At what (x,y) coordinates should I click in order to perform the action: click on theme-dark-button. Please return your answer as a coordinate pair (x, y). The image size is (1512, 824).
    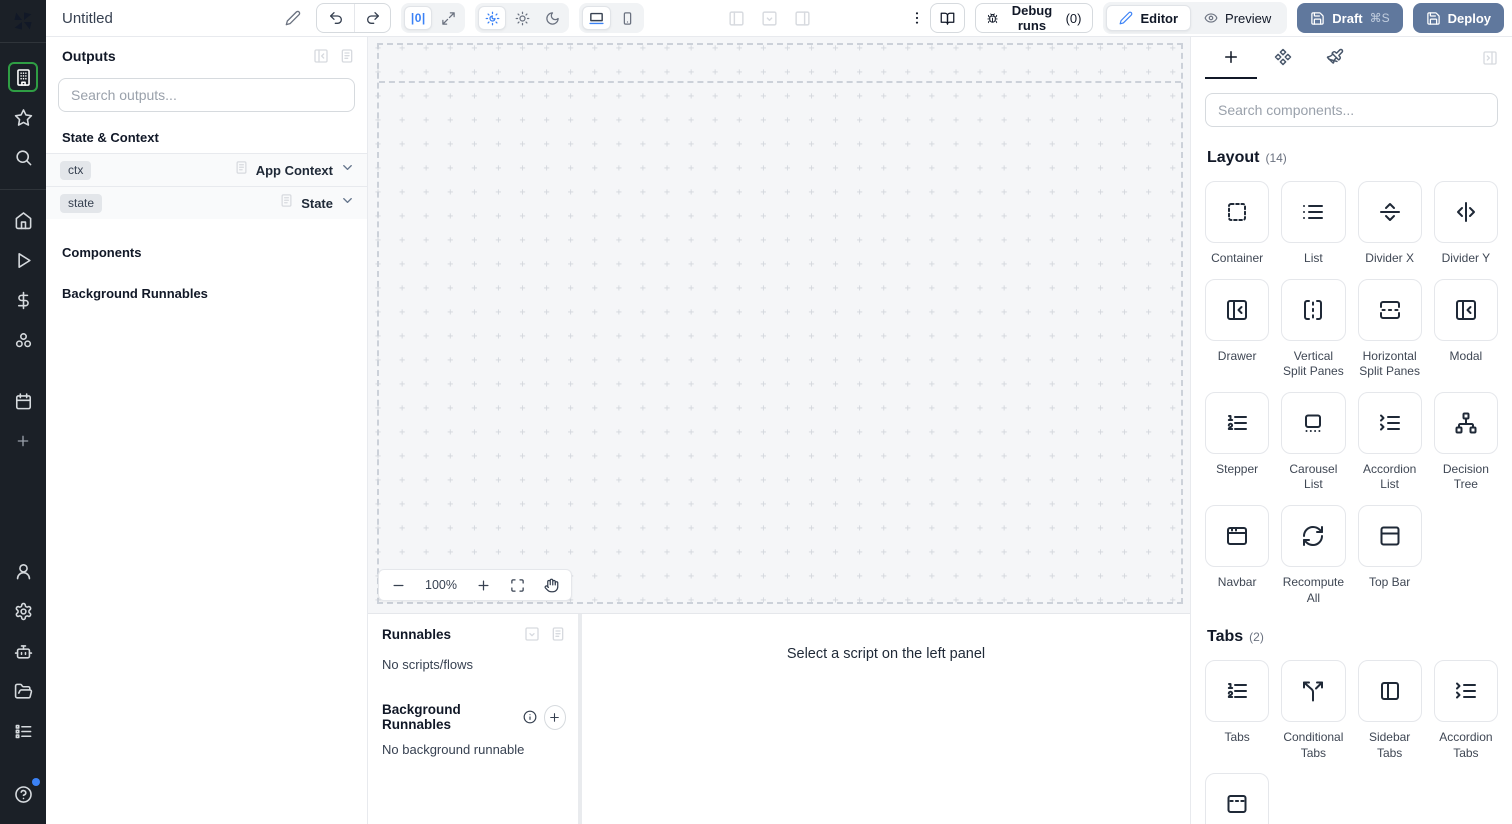
    Looking at the image, I should click on (552, 18).